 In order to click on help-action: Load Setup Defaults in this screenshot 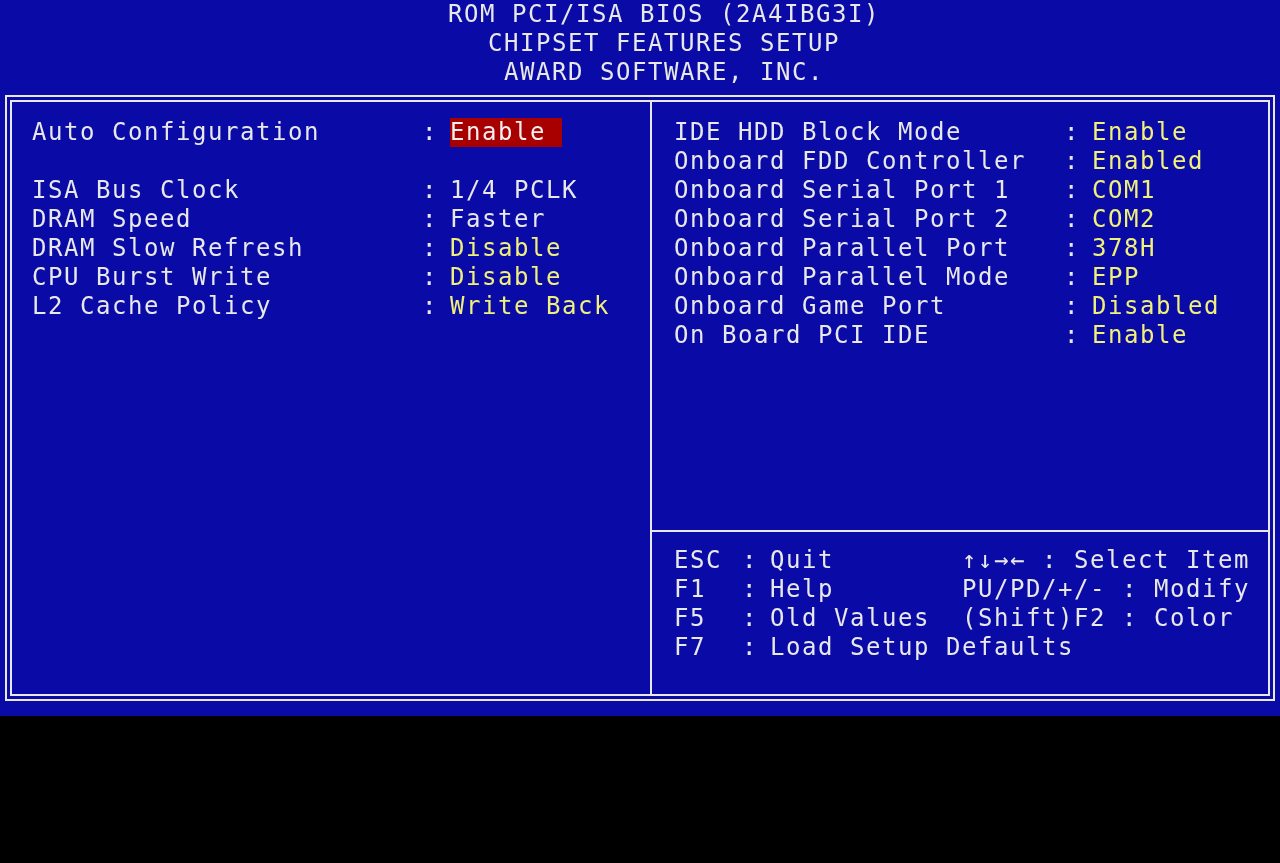, I will do `click(922, 647)`.